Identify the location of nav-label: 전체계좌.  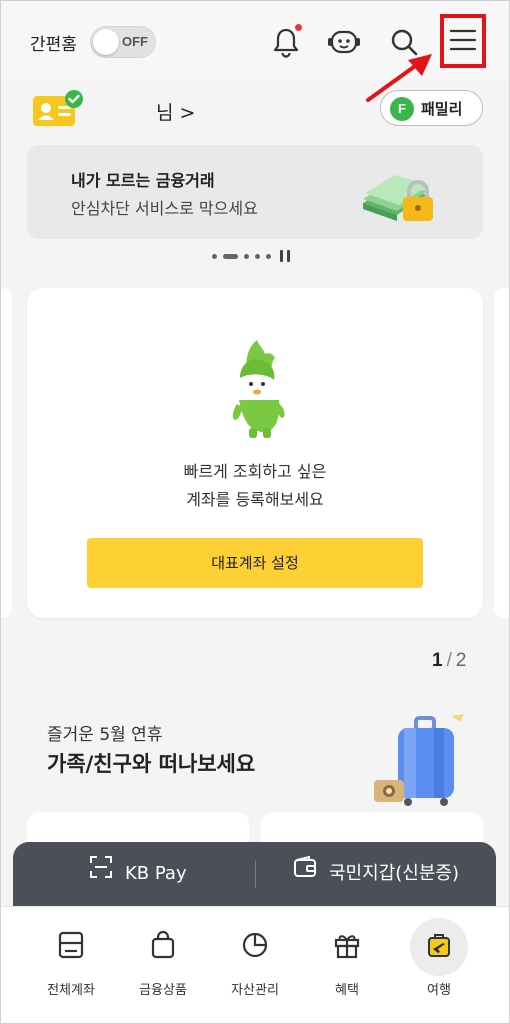
(71, 990).